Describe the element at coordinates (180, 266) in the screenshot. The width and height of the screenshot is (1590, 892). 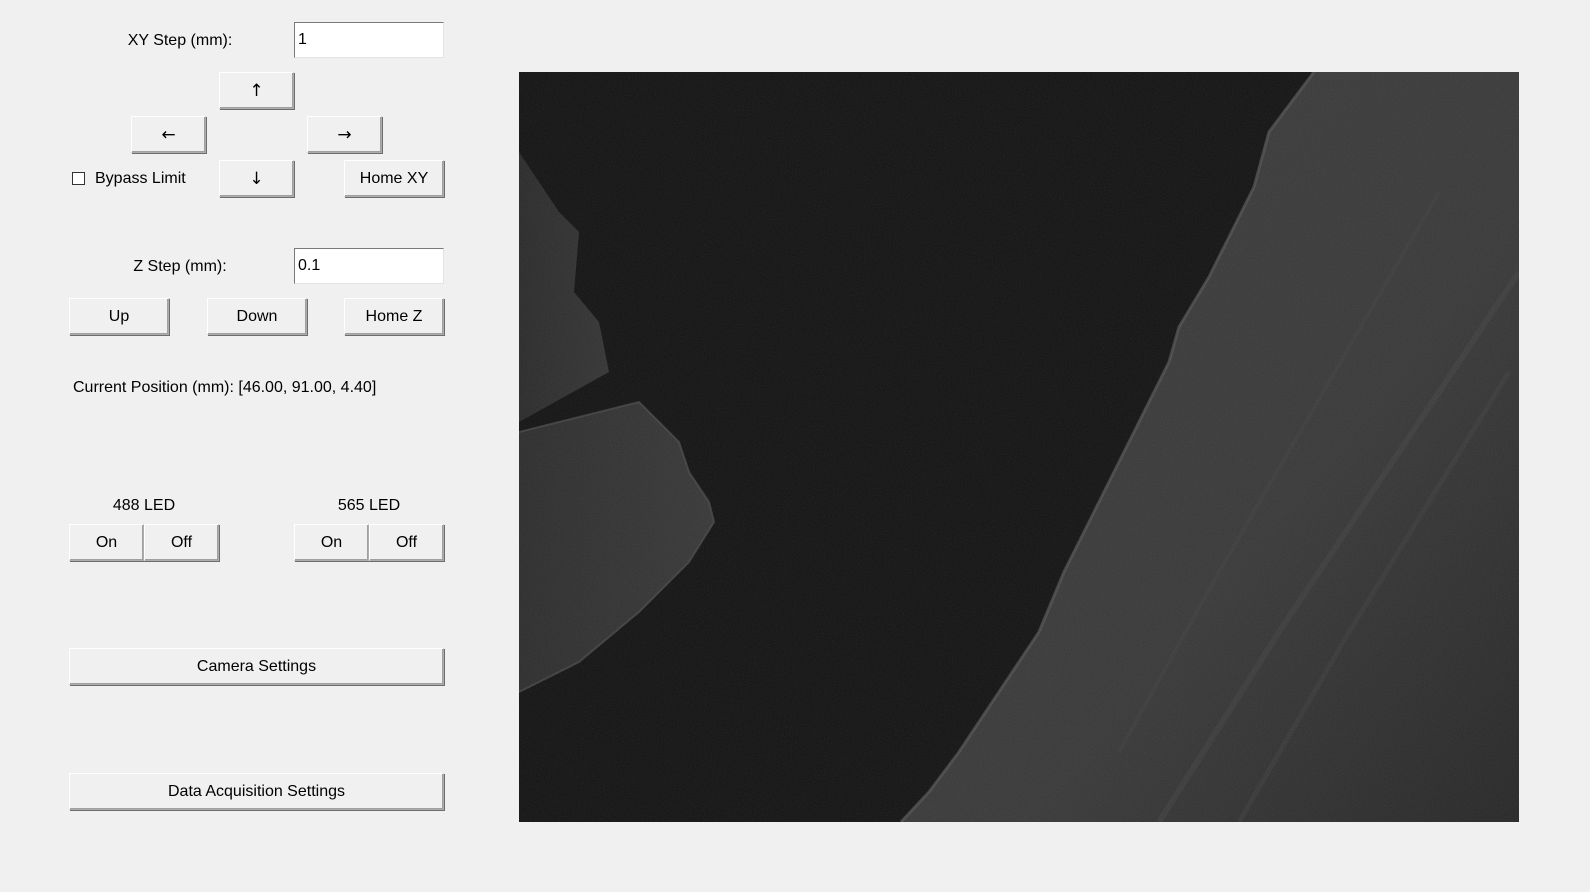
I see `z-step-label: Z Step (mm):` at that location.